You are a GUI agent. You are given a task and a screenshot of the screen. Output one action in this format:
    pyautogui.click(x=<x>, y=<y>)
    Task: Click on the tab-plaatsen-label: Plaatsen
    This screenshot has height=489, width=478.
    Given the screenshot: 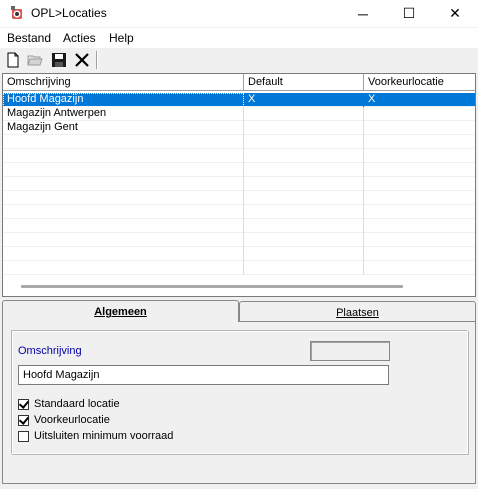 What is the action you would take?
    pyautogui.click(x=357, y=313)
    